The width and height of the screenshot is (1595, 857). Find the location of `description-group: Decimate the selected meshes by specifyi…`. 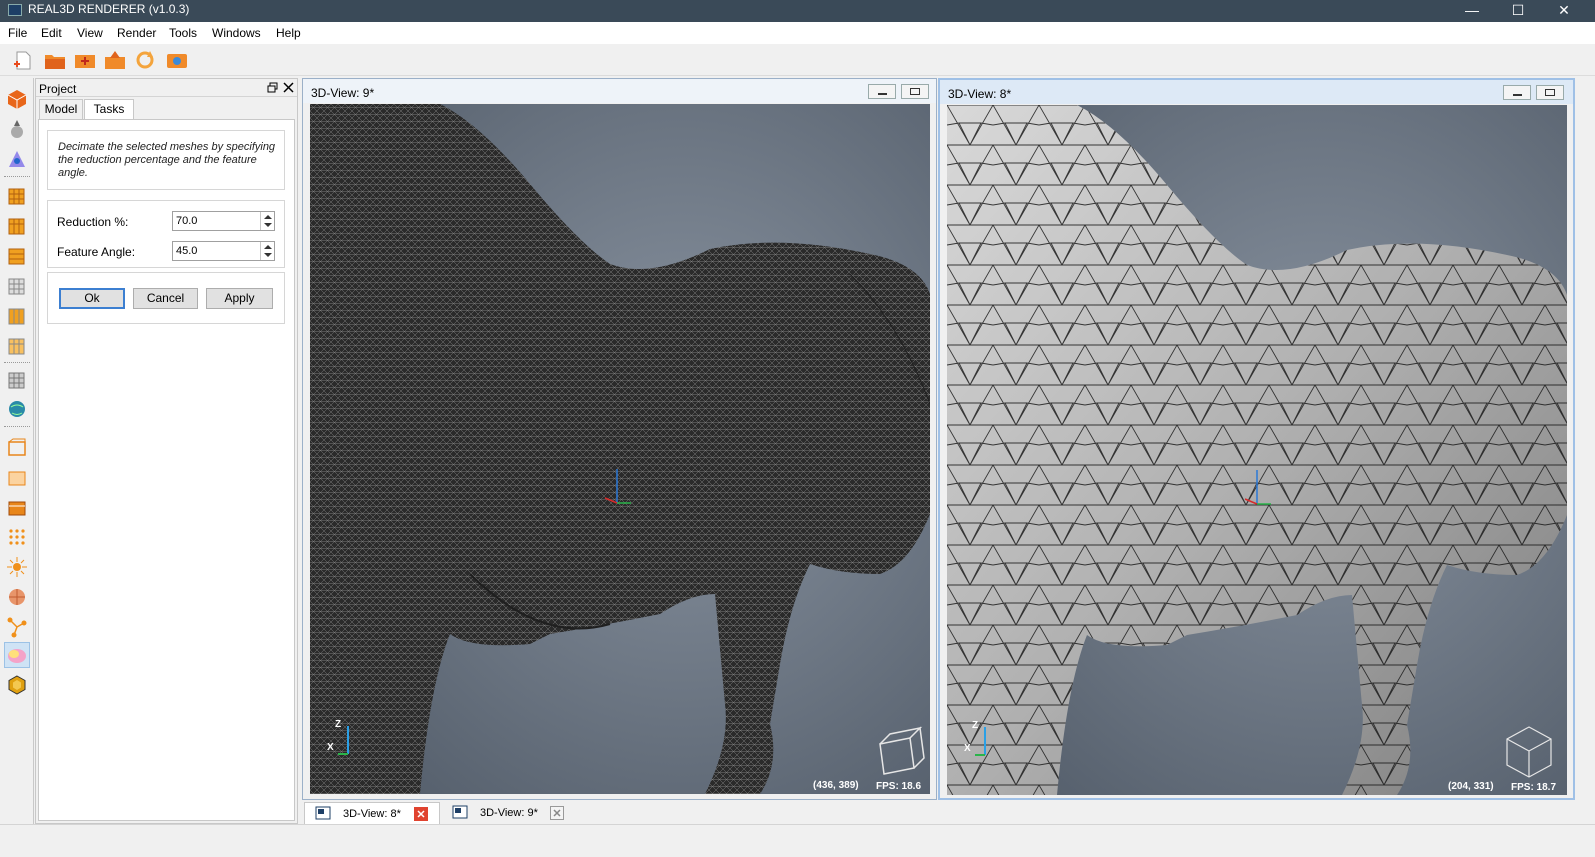

description-group: Decimate the selected meshes by specifyi… is located at coordinates (166, 160).